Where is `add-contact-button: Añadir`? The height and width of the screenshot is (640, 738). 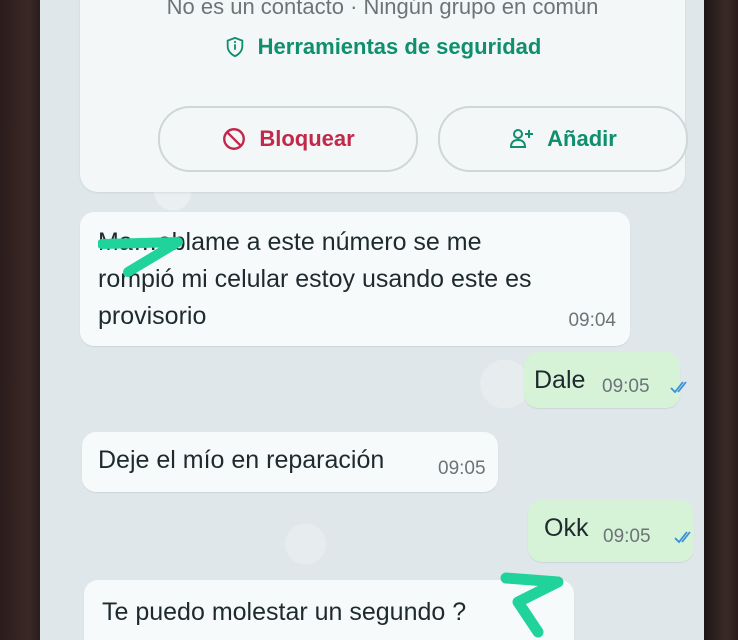 add-contact-button: Añadir is located at coordinates (563, 139).